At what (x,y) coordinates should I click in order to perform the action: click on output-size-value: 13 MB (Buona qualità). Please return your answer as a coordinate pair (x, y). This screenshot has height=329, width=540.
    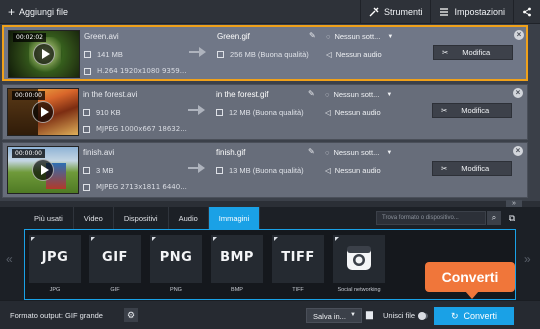
    Looking at the image, I should click on (266, 170).